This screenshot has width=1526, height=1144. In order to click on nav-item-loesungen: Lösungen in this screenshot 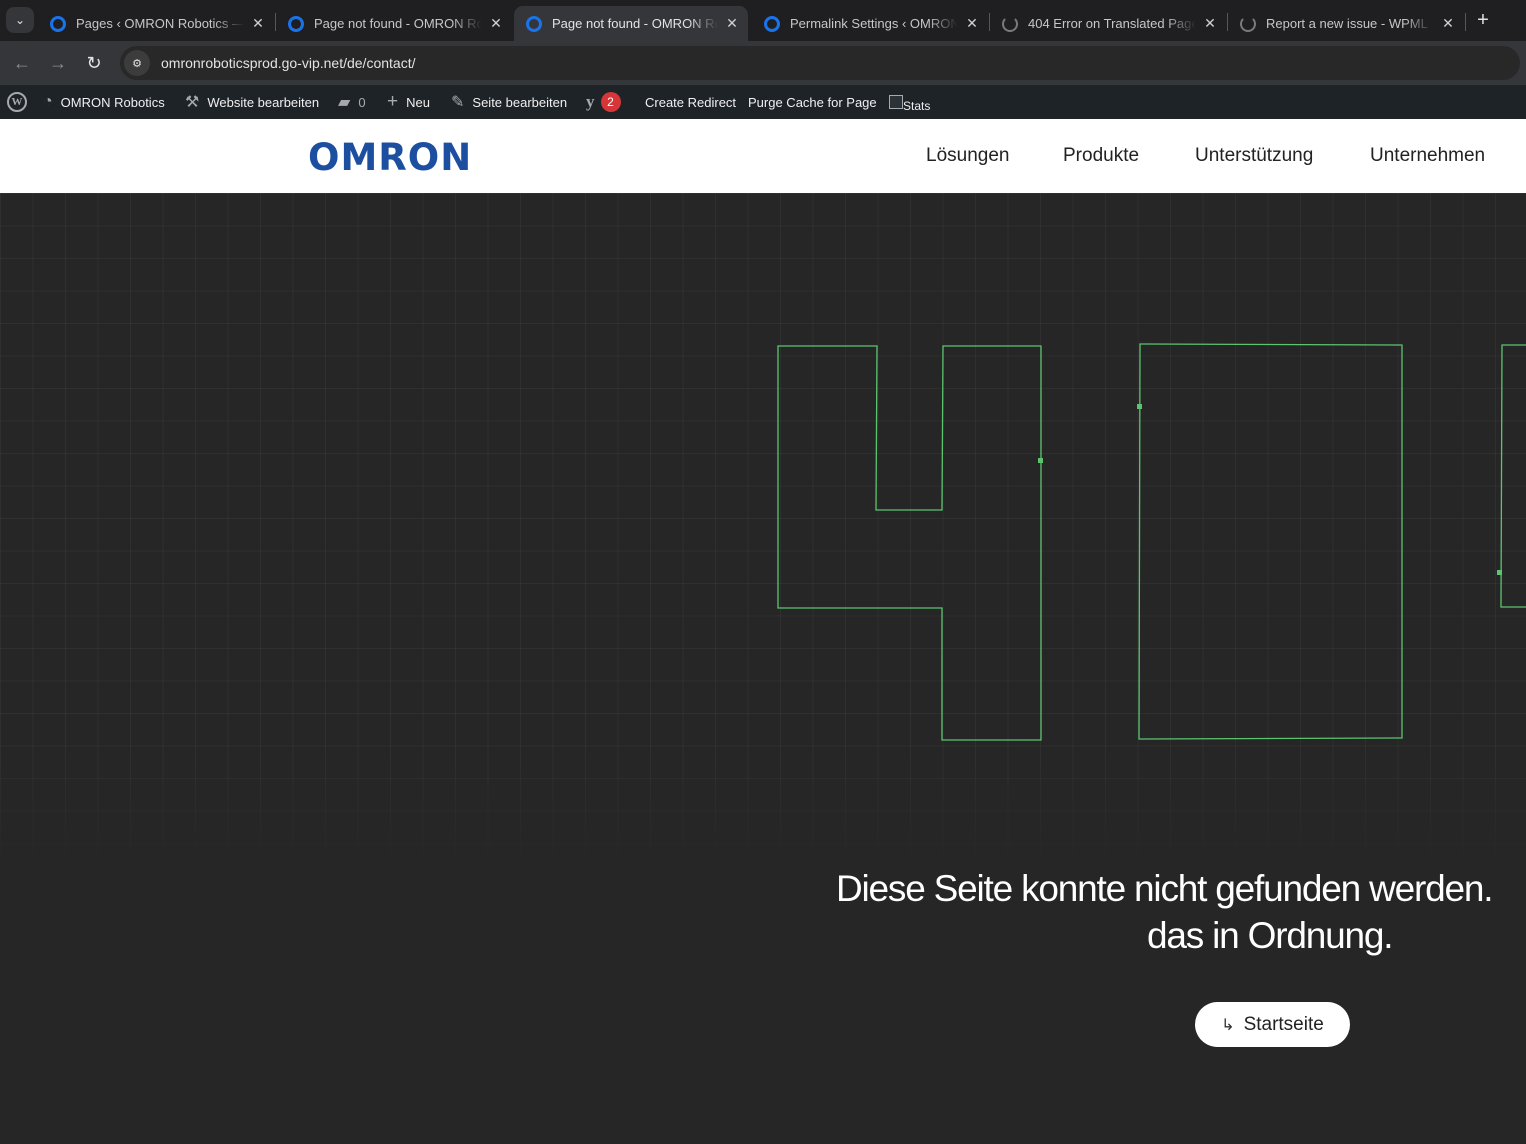, I will do `click(967, 156)`.